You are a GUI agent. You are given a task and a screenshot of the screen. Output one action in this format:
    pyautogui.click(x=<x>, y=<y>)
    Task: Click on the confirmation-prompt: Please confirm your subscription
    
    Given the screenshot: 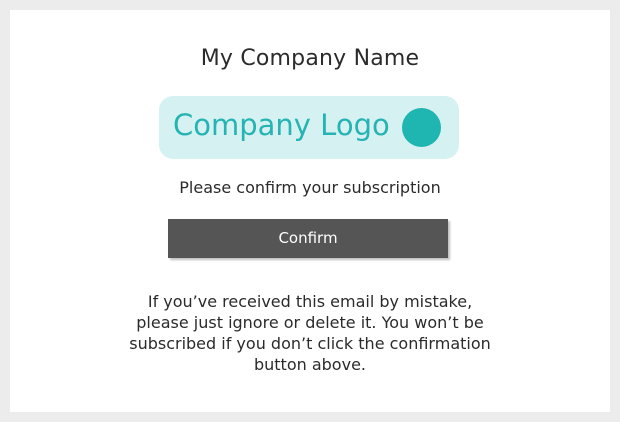 What is the action you would take?
    pyautogui.click(x=310, y=187)
    